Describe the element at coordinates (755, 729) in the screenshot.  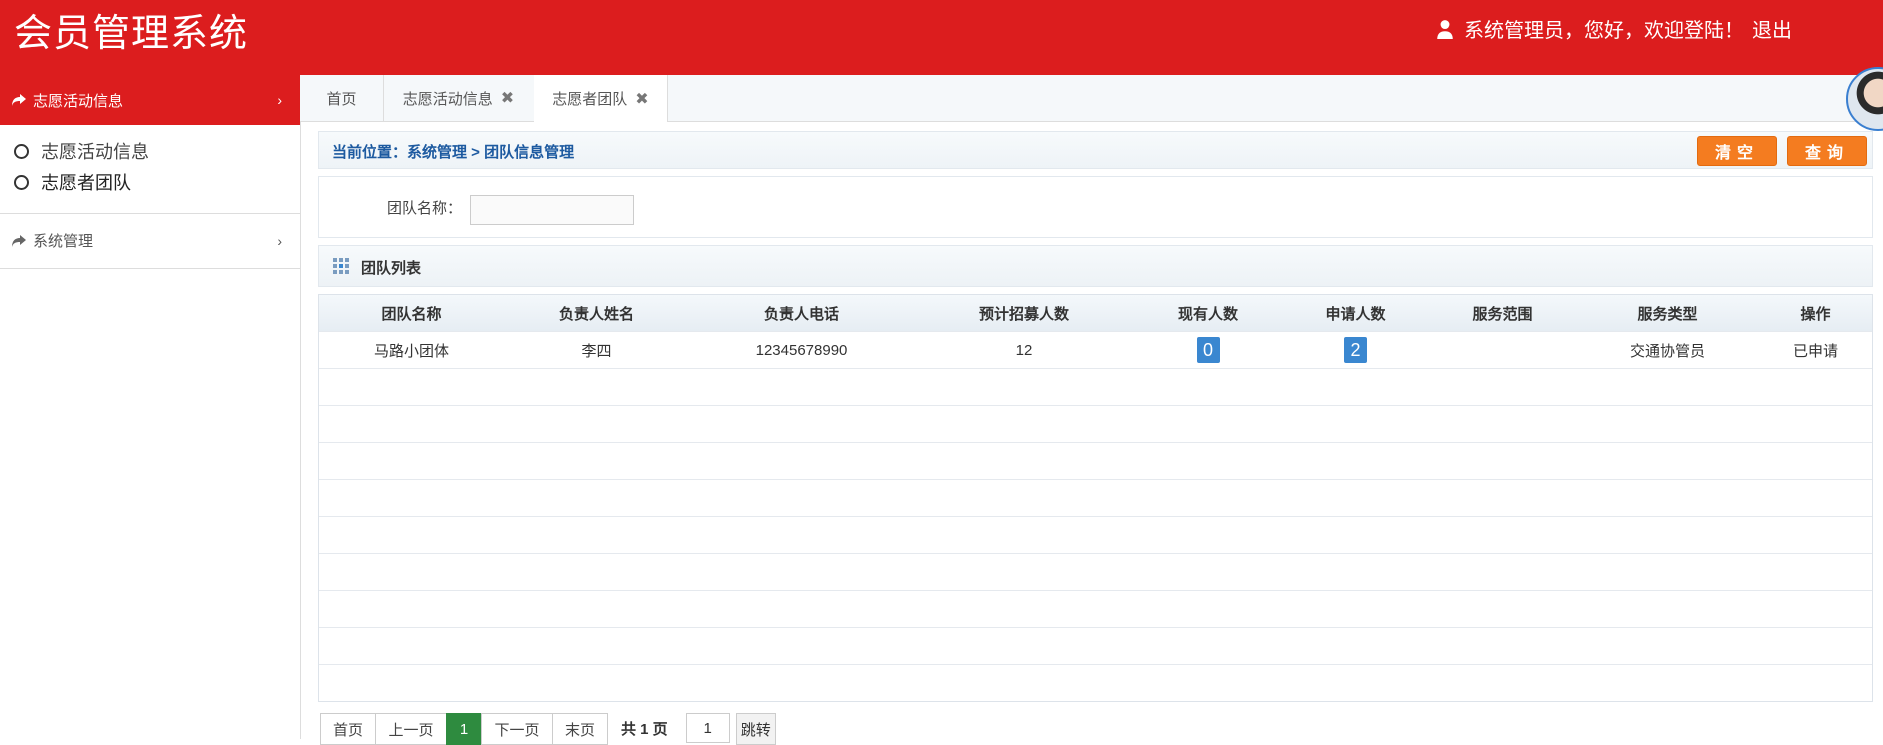
I see `jump-button: 跳转` at that location.